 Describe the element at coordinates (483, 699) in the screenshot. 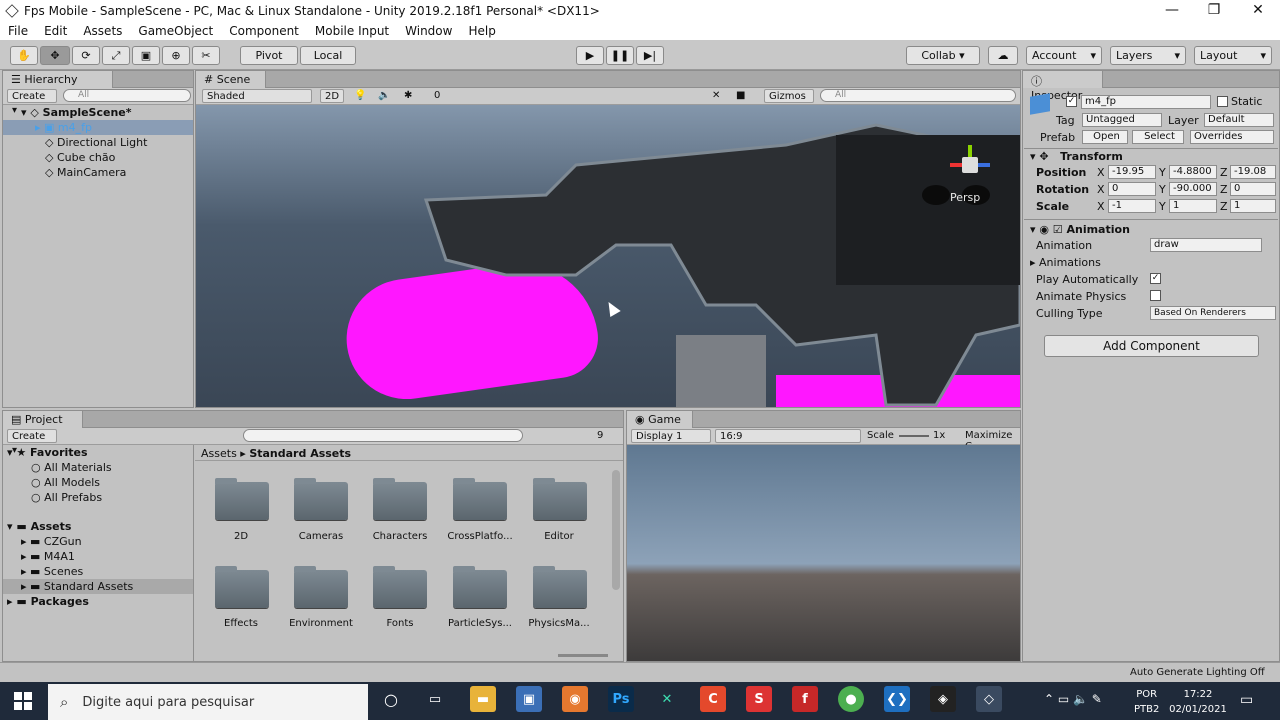

I see `file-explorer-icon: ▬` at that location.